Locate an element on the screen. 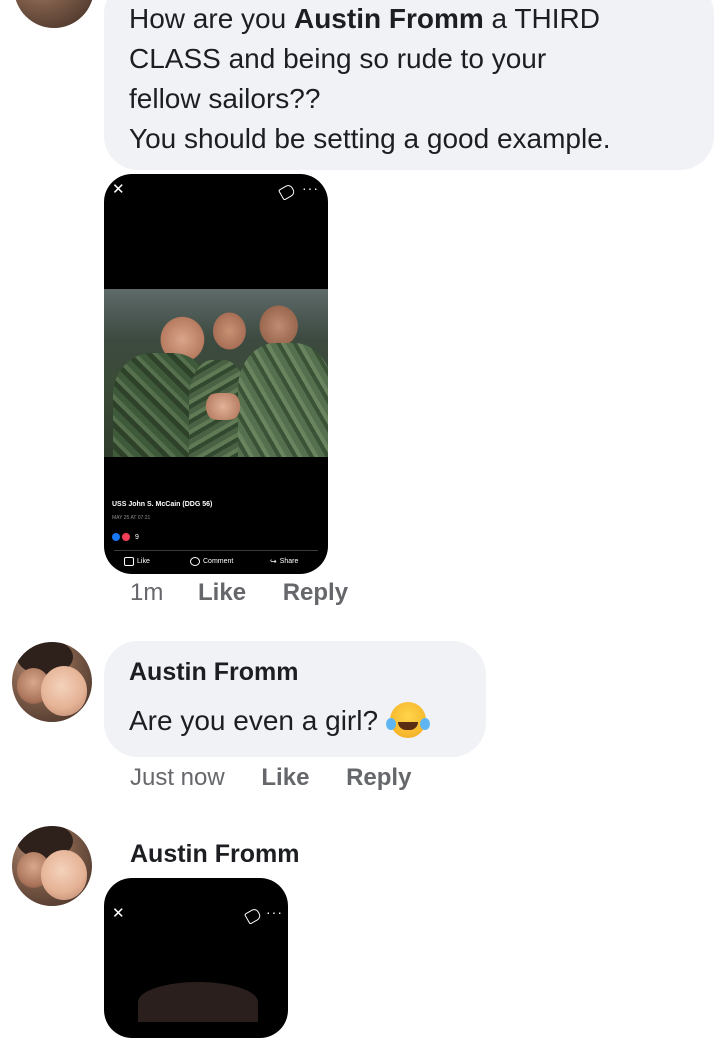  post-like-action: Like is located at coordinates (137, 561).